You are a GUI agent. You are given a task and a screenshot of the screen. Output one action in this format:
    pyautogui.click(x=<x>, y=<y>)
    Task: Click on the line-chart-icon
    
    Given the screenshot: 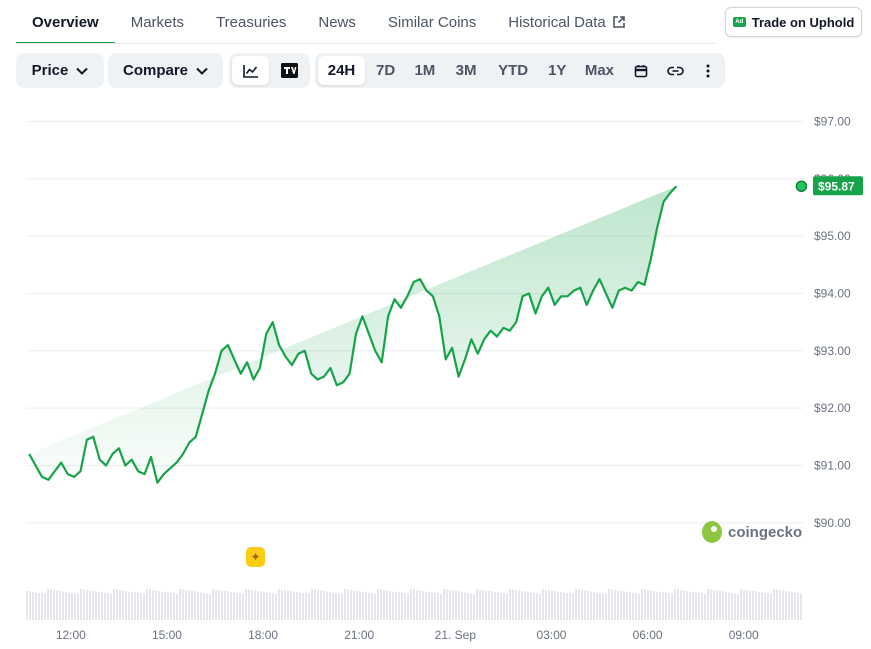 What is the action you would take?
    pyautogui.click(x=250, y=71)
    